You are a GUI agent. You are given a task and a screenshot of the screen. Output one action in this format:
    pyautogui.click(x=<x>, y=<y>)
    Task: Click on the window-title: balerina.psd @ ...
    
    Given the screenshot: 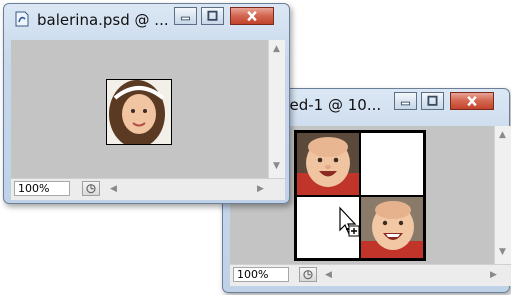 What is the action you would take?
    pyautogui.click(x=103, y=20)
    